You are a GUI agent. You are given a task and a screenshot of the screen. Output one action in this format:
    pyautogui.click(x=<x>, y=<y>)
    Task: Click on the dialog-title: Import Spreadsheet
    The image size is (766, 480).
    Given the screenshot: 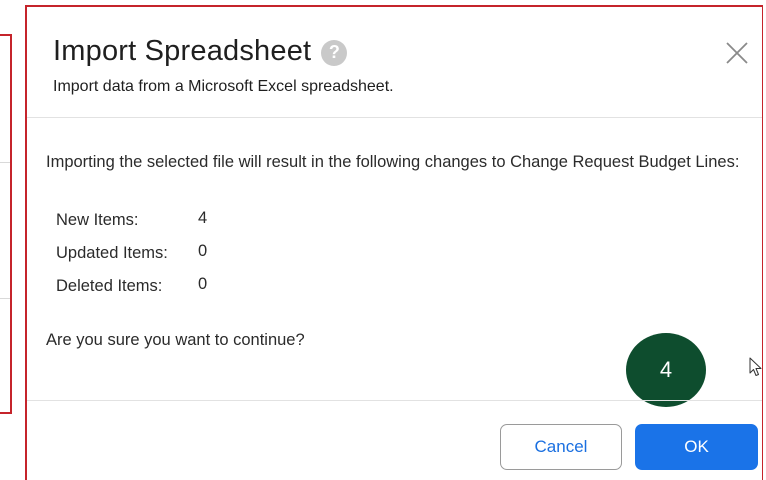 What is the action you would take?
    pyautogui.click(x=182, y=51)
    